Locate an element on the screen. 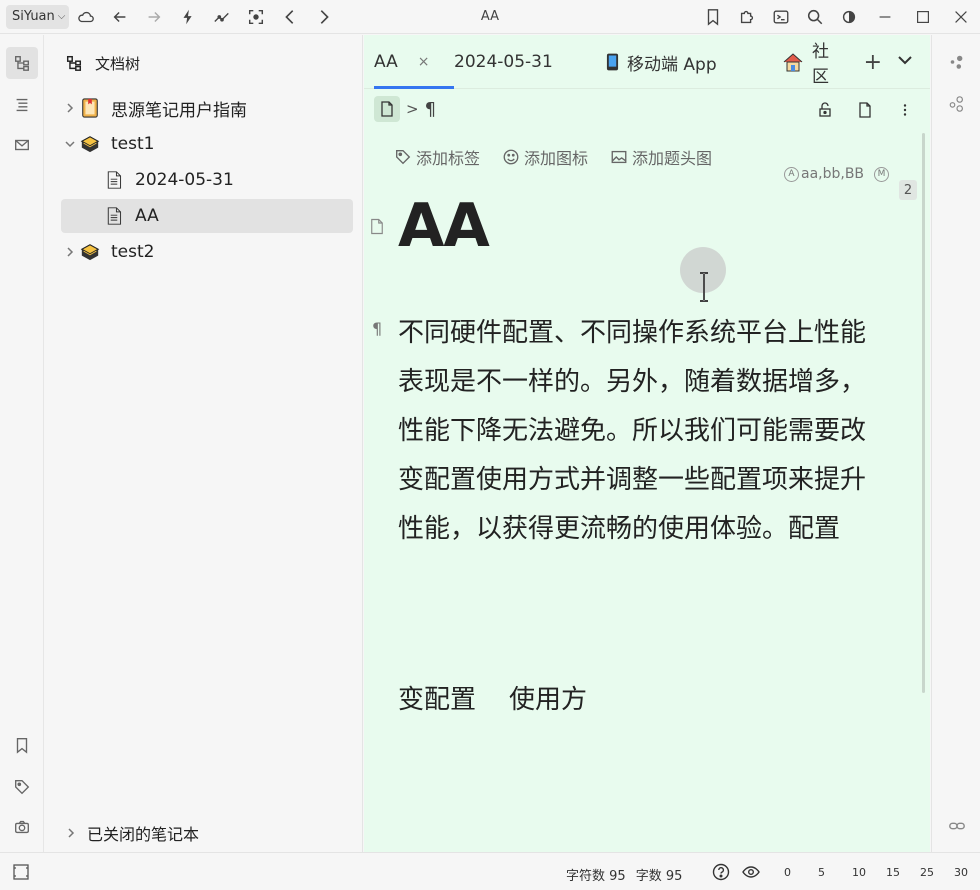 This screenshot has width=980, height=890. tab-mobile-app: 移动端 App is located at coordinates (661, 62).